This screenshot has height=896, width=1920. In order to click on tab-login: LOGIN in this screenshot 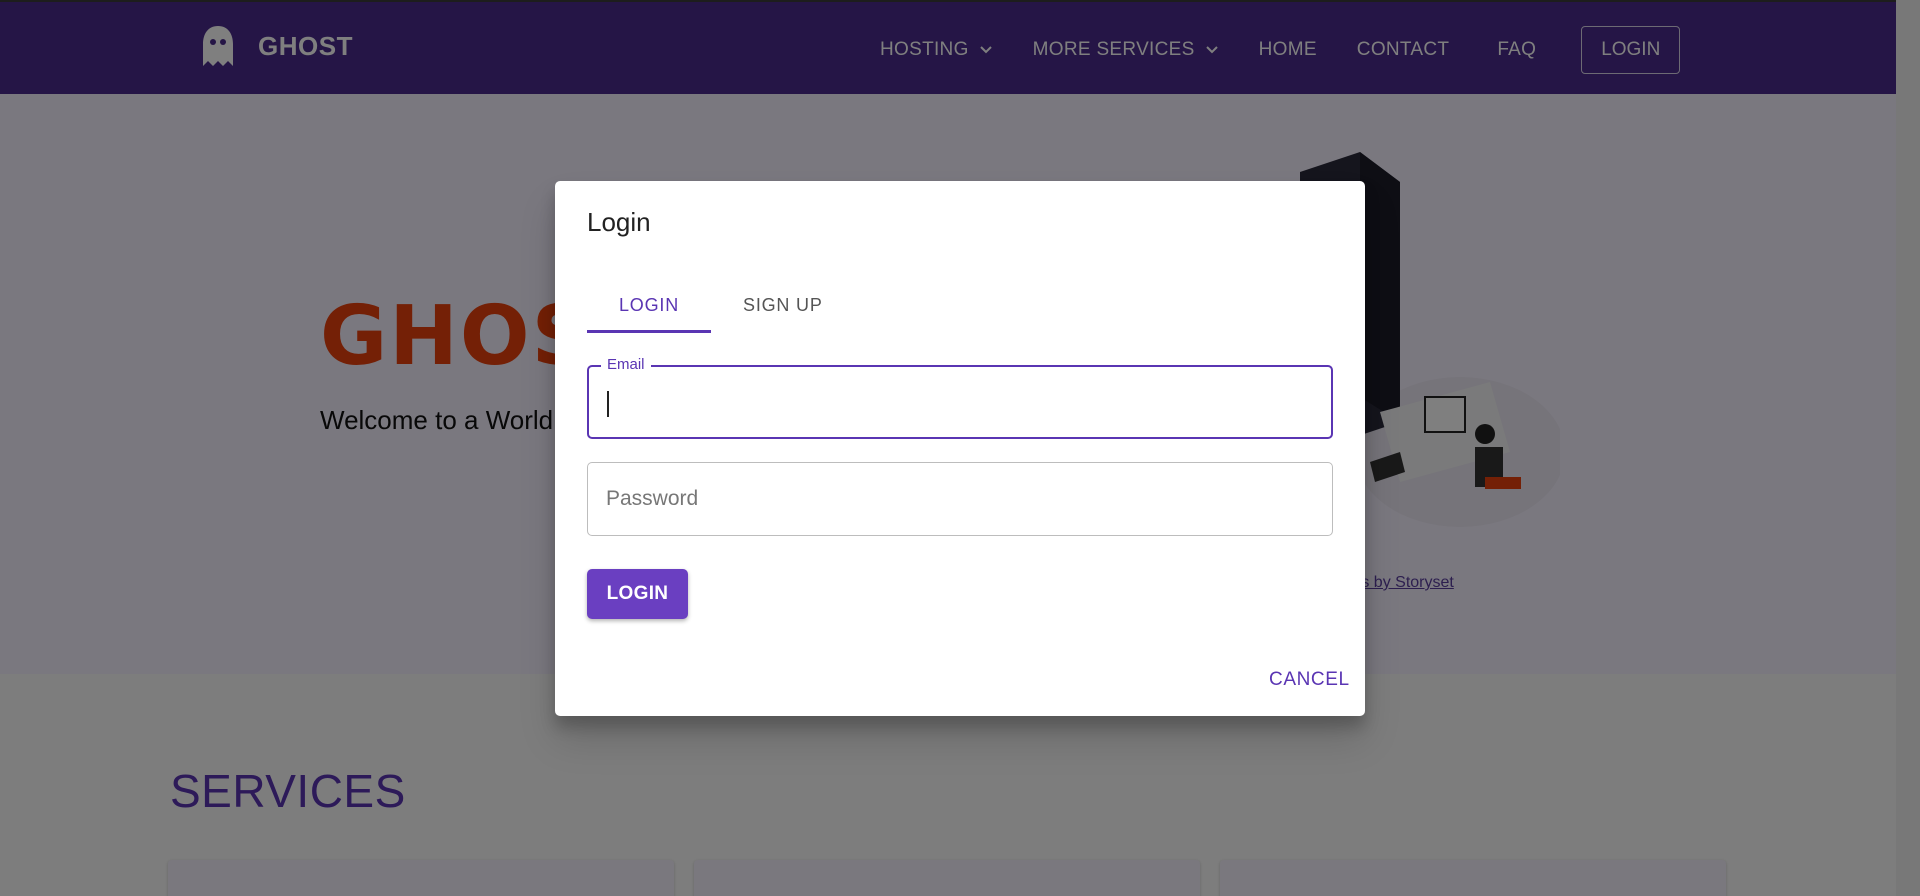, I will do `click(649, 305)`.